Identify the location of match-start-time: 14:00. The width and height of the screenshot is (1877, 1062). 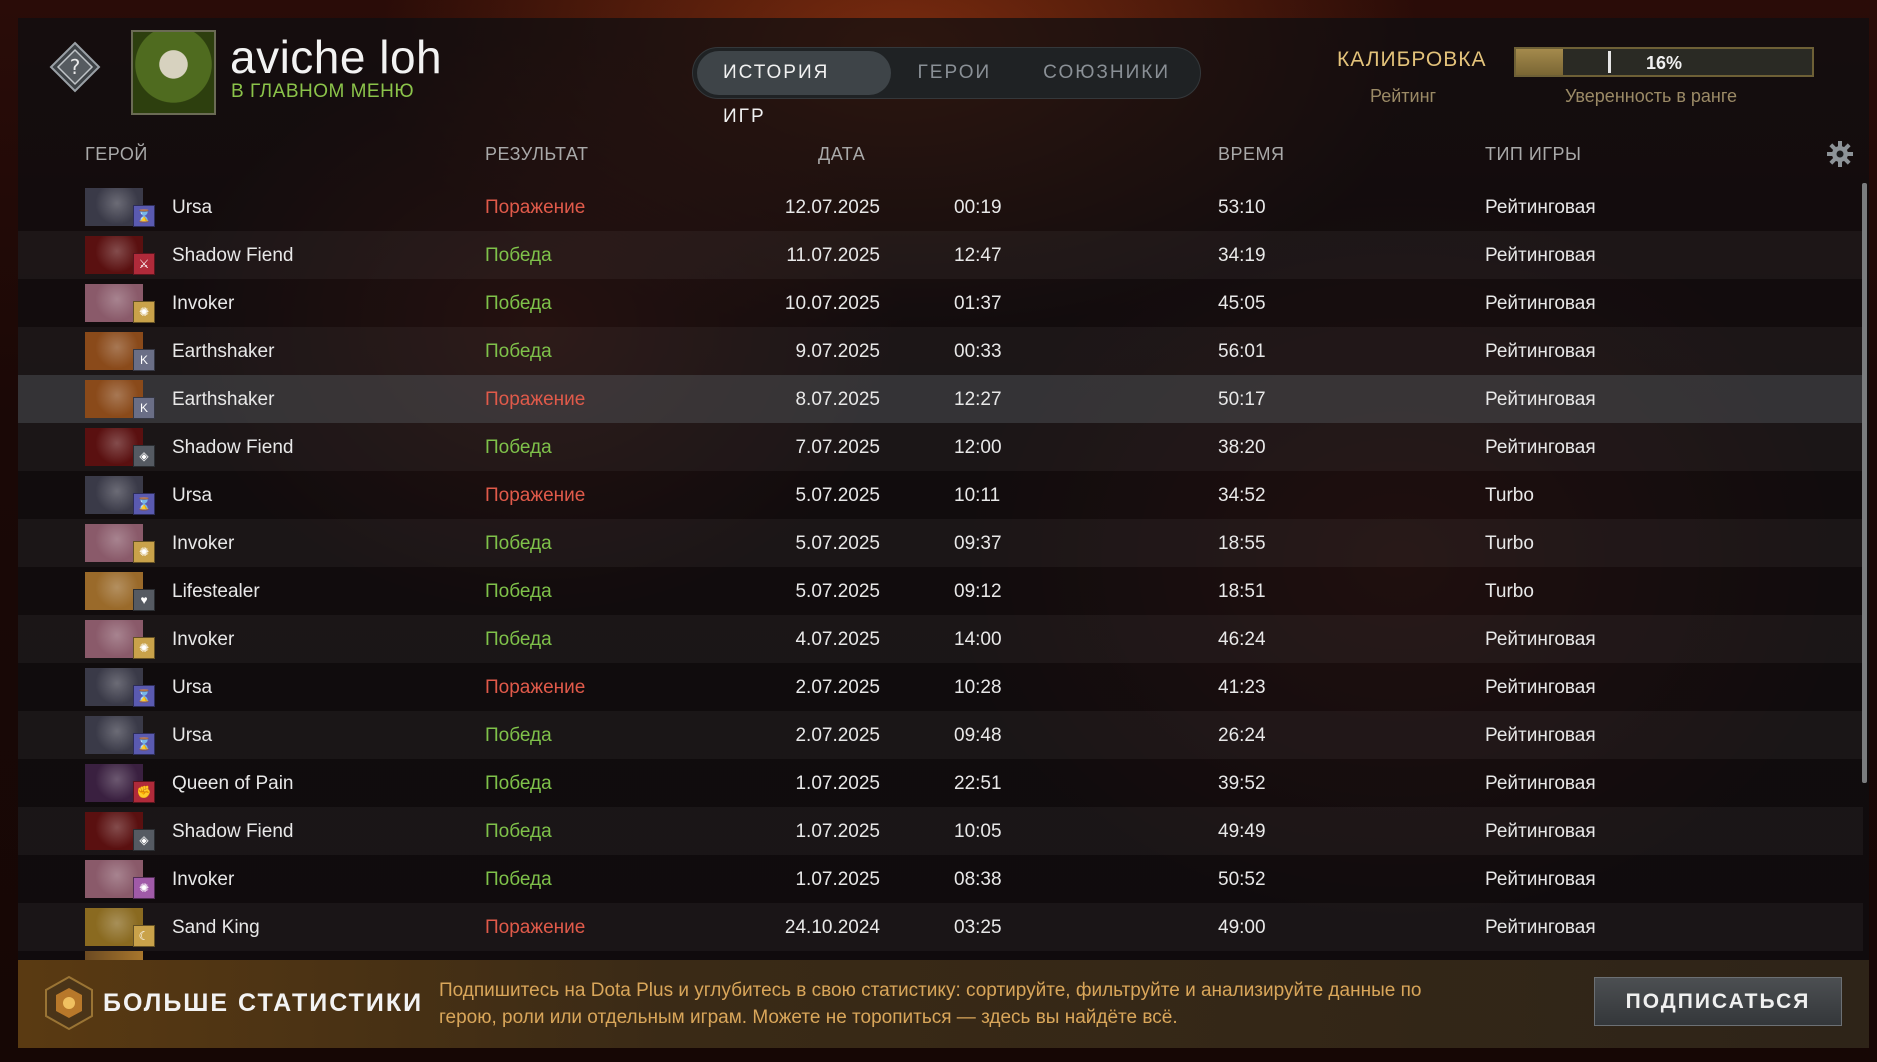
(978, 639).